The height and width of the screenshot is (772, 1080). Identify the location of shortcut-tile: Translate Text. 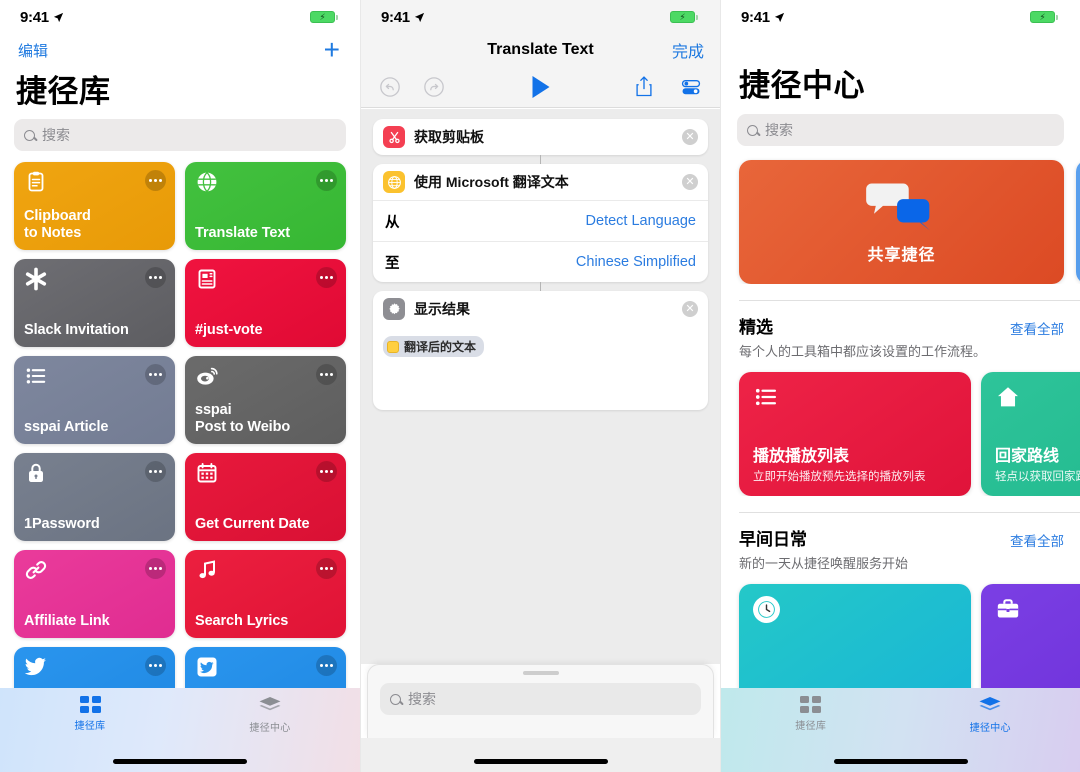
(265, 206).